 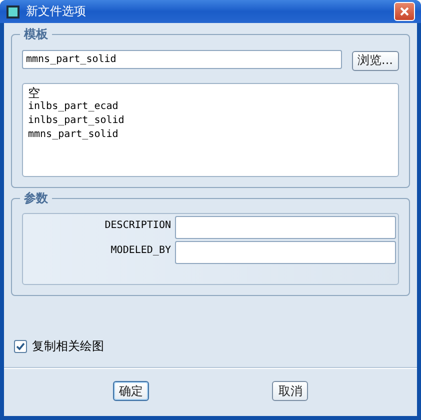 I want to click on close-button, so click(x=404, y=11).